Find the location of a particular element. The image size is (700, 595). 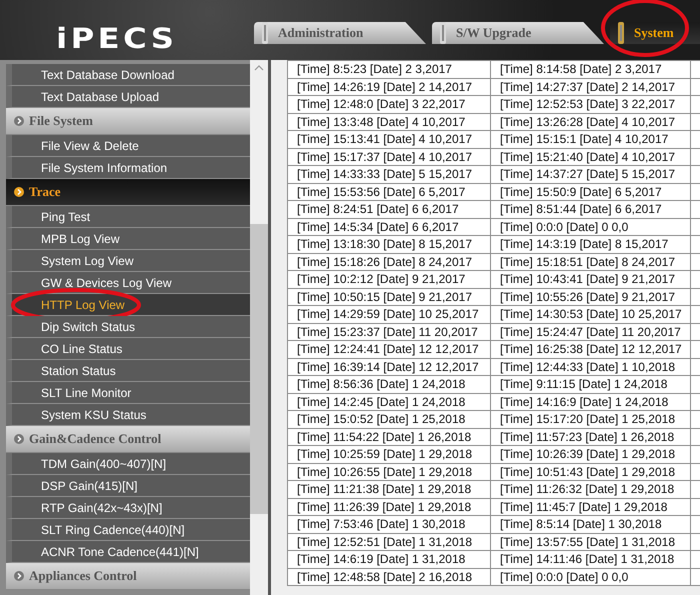

menu-item: GW & Devices Log View is located at coordinates (128, 283).